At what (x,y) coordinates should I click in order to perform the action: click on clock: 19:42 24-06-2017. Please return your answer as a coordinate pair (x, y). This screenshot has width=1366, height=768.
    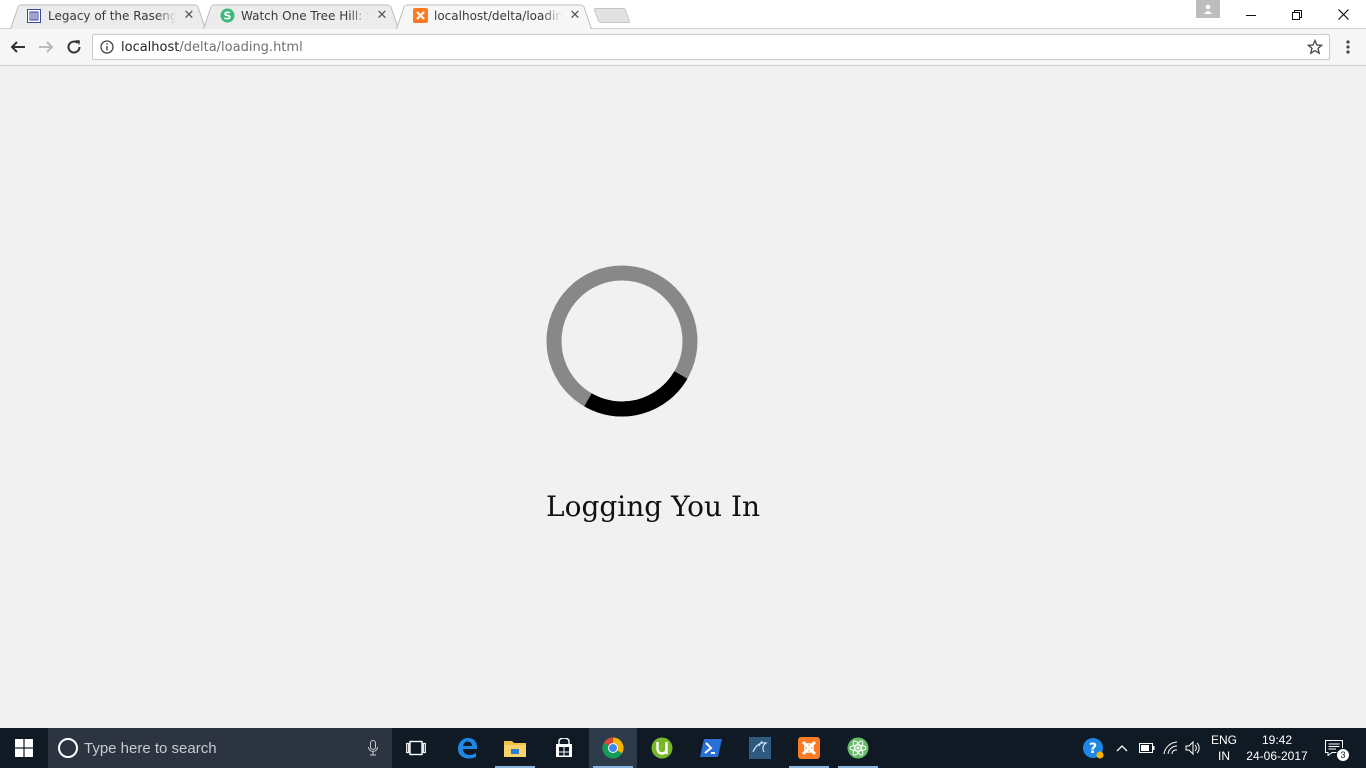
    Looking at the image, I should click on (1277, 748).